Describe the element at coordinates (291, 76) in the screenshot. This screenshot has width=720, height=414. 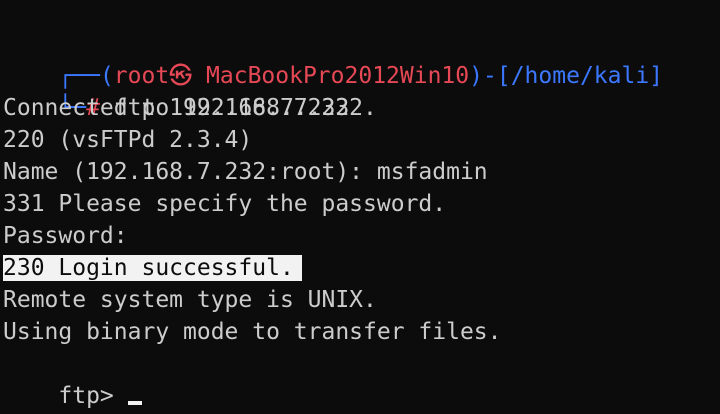
I see `prompt-user-host: root㉿ MacBookPro2012Win10` at that location.